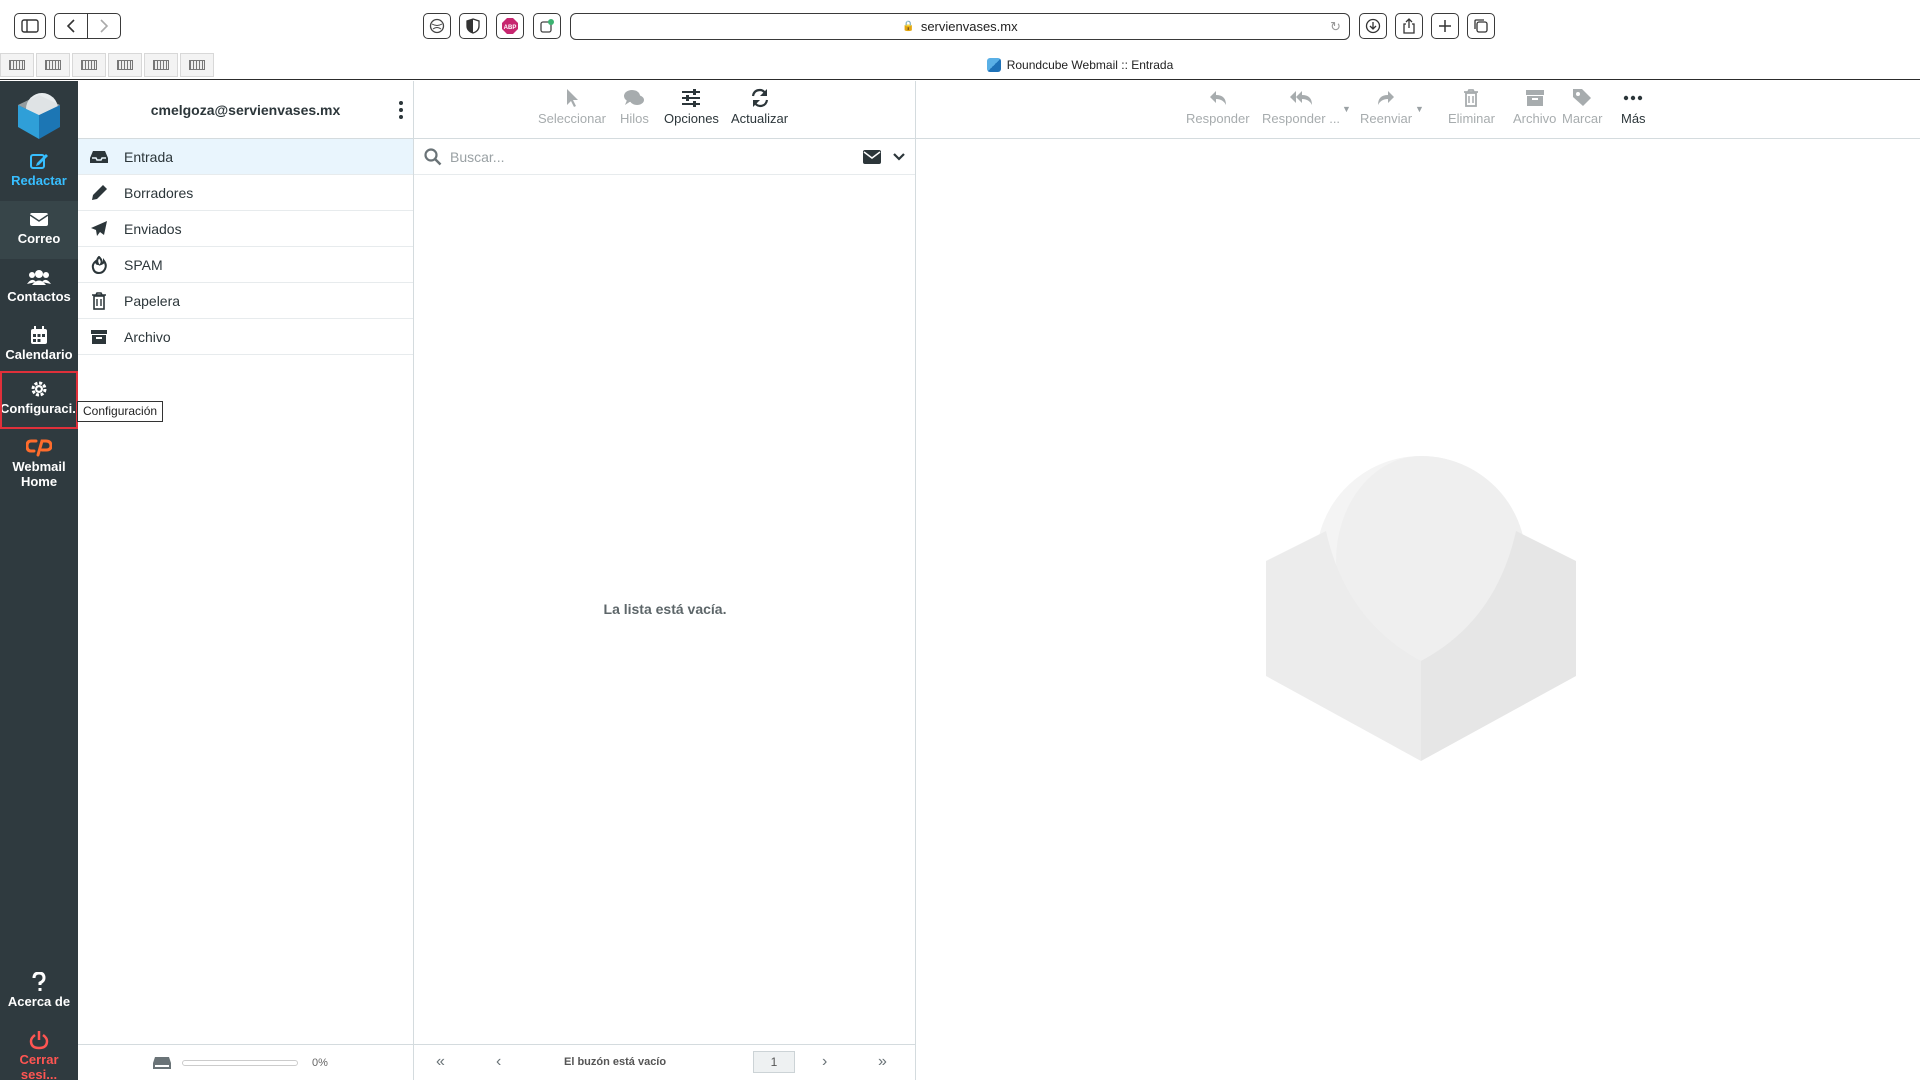 This screenshot has height=1082, width=1920. I want to click on mailbox-count: El buzón está vacío, so click(615, 1062).